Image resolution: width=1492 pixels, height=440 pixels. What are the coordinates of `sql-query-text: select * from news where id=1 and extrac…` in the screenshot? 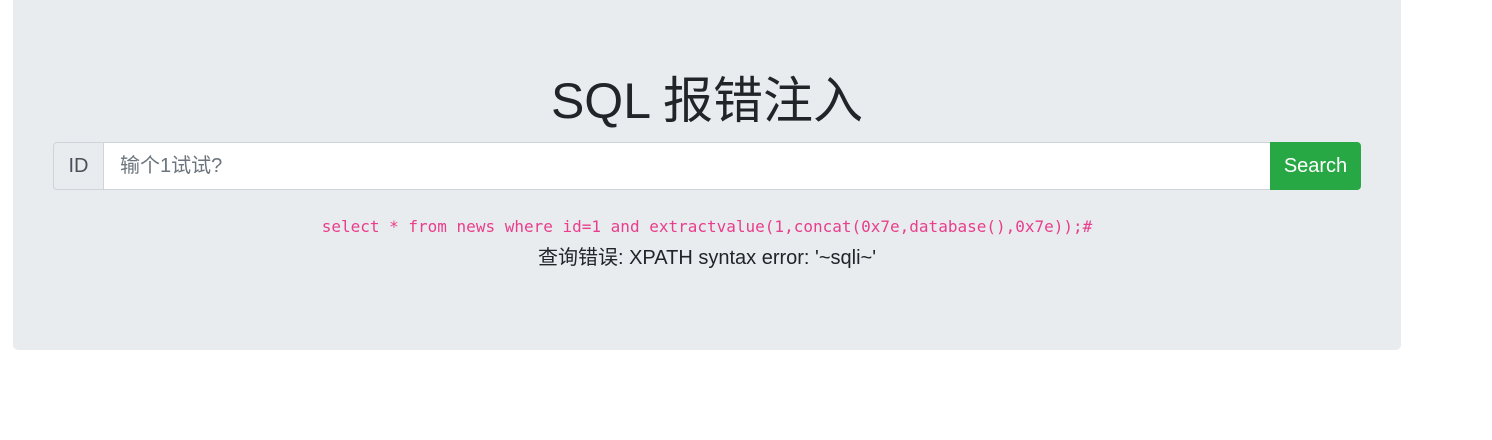 It's located at (707, 226).